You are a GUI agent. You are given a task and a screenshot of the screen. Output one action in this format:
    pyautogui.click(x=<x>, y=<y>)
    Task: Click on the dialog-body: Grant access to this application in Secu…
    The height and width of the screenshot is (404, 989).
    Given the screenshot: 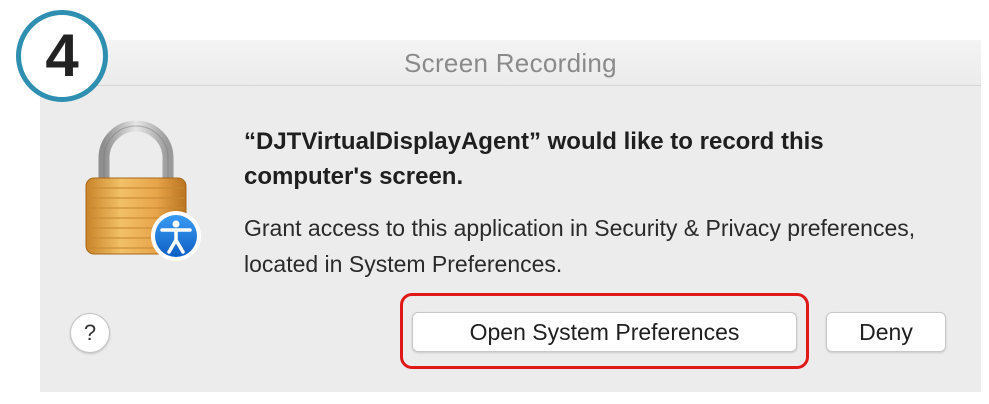 What is the action you would take?
    pyautogui.click(x=580, y=246)
    